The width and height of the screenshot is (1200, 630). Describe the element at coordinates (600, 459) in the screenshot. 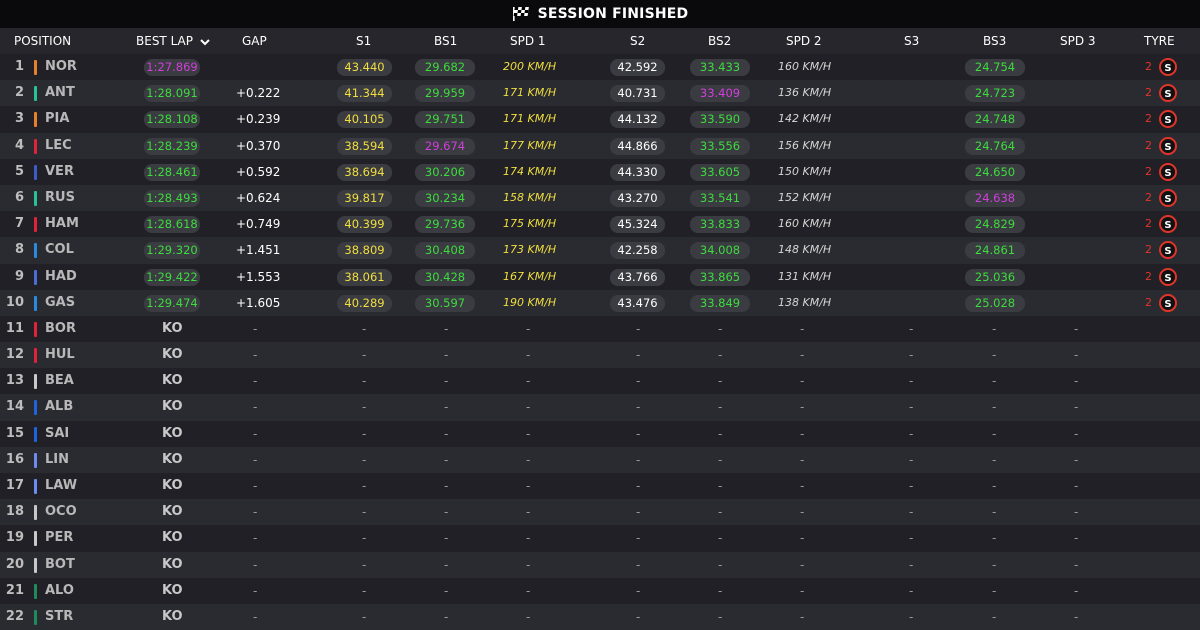

I see `table-row: 16 LIN KO - - - - - - - - - -` at that location.